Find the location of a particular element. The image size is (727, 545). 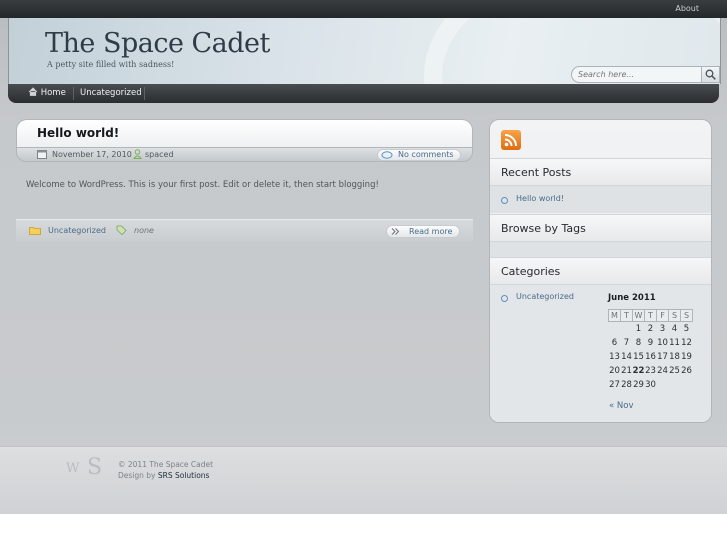

calendar-day: 7 is located at coordinates (626, 343).